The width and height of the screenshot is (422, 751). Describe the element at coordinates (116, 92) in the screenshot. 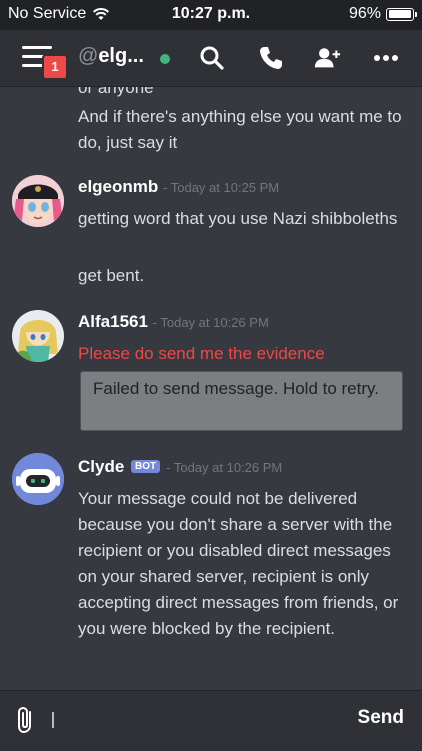

I see `message-text-clipped: or anyone` at that location.